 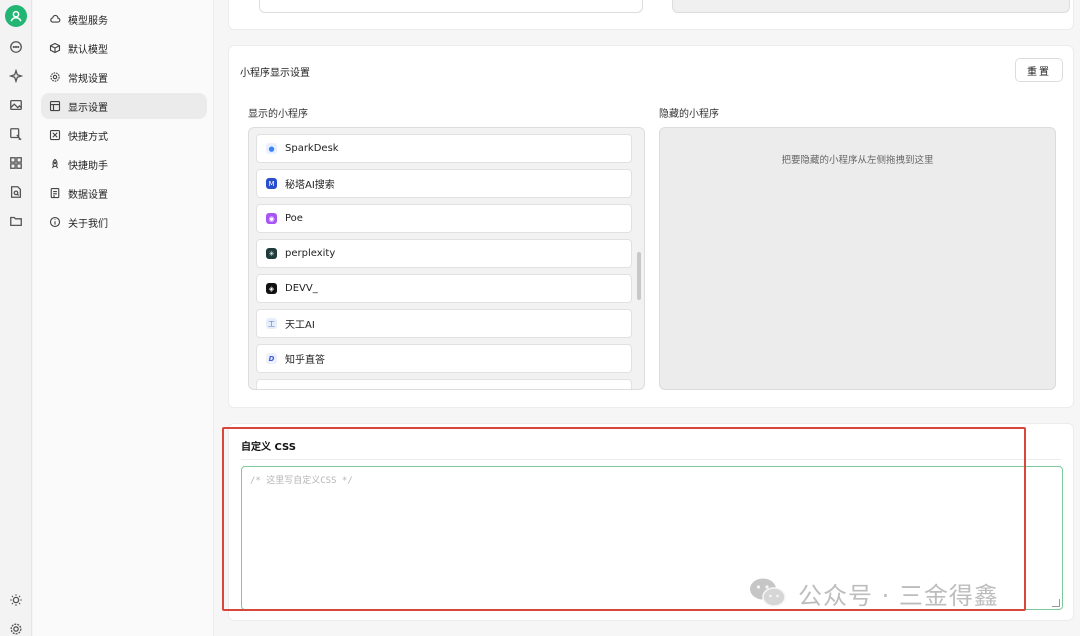 What do you see at coordinates (55, 135) in the screenshot?
I see `command-icon` at bounding box center [55, 135].